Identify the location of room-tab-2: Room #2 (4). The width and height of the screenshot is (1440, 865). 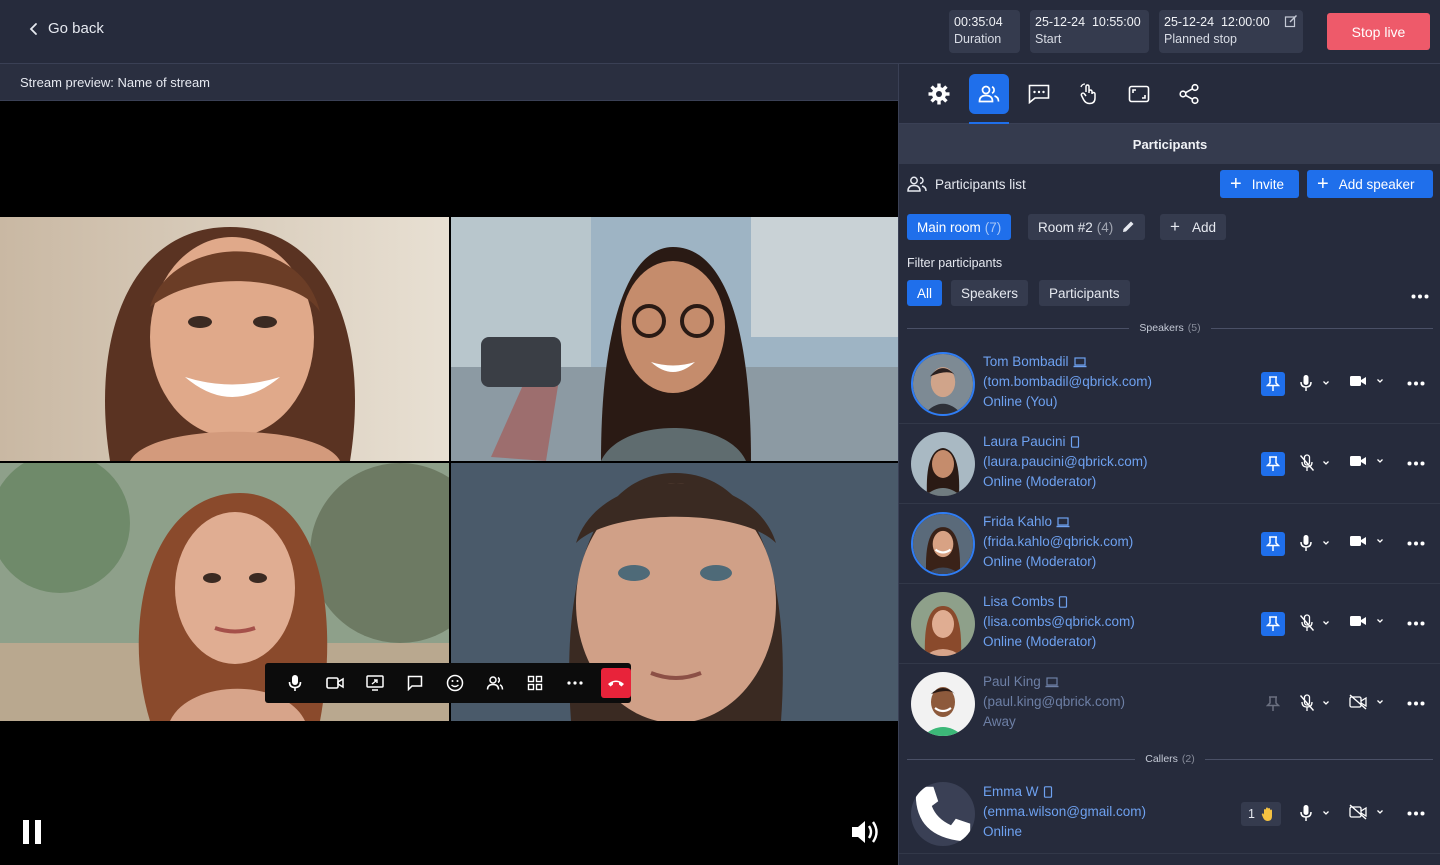
(1087, 227).